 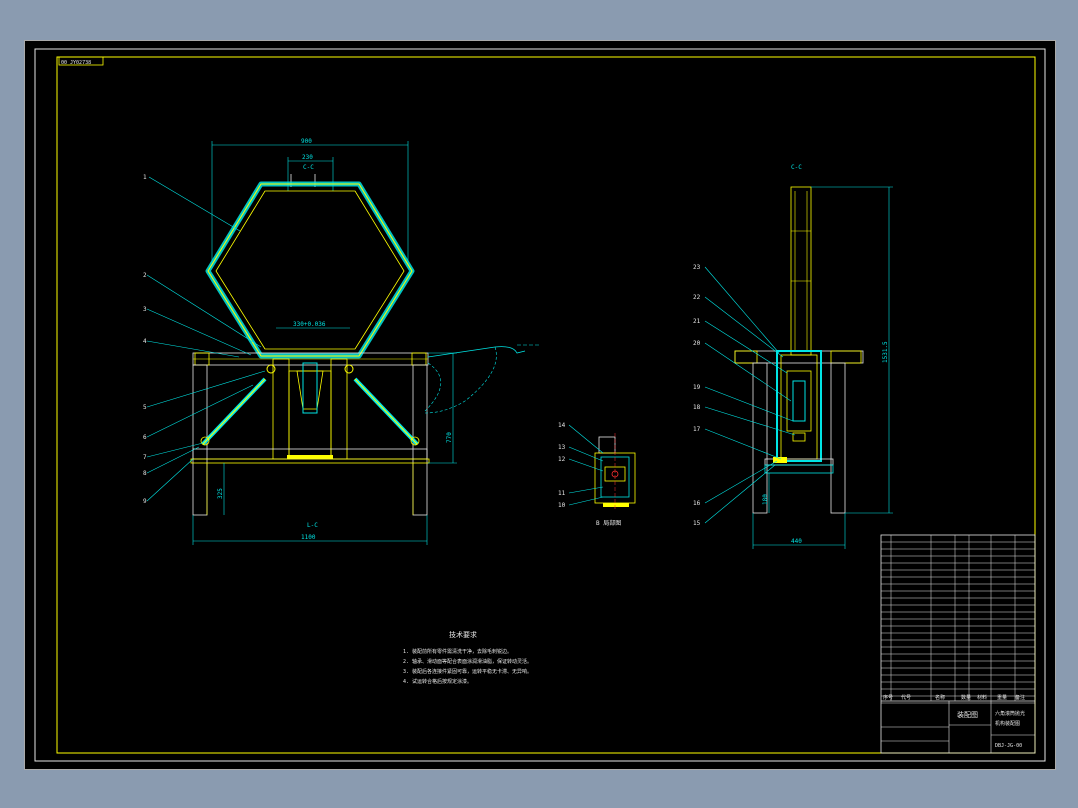 I want to click on drawing-code: DBJ-JG-00, so click(x=1008, y=746).